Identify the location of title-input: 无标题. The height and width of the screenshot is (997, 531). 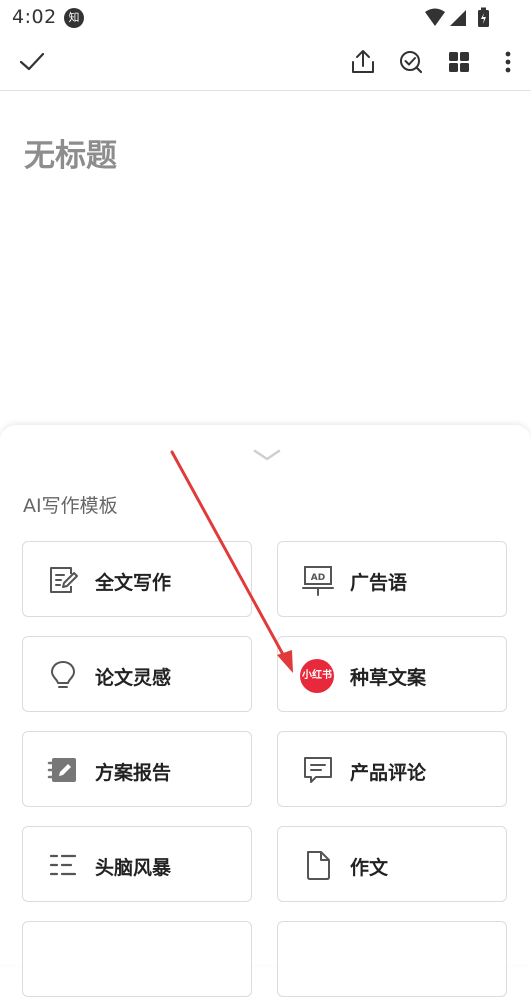
(70, 152).